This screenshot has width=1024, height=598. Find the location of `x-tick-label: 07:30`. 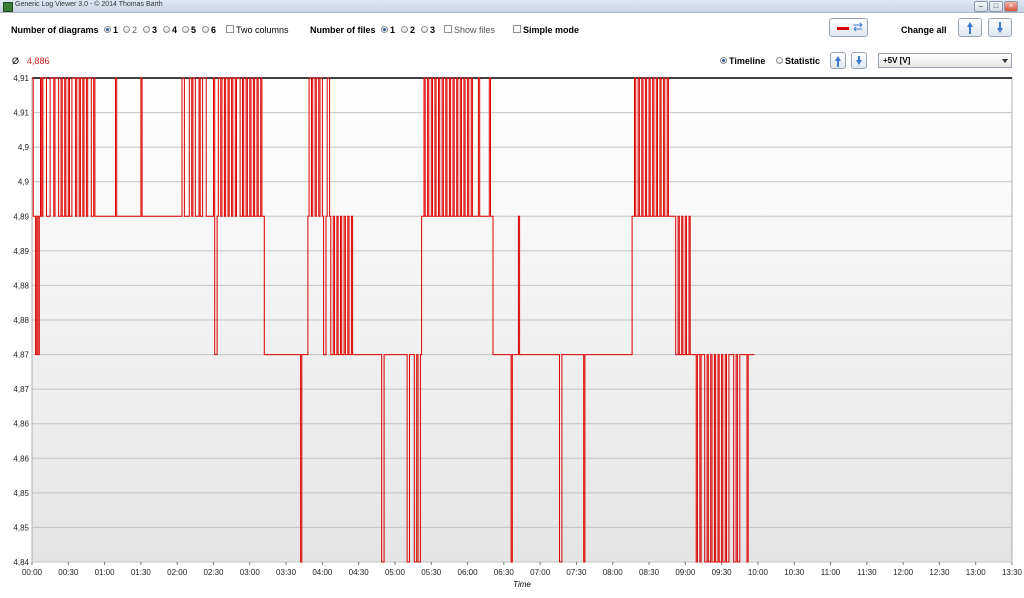

x-tick-label: 07:30 is located at coordinates (576, 572).